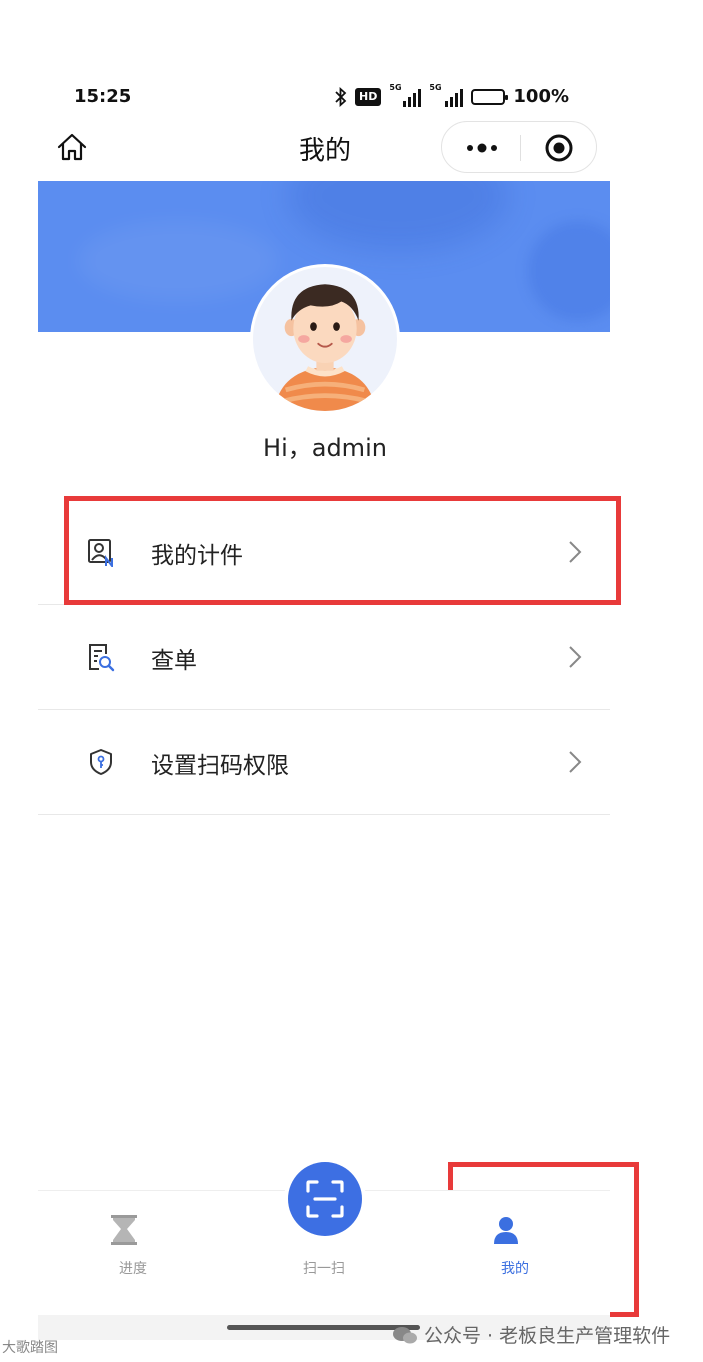 The height and width of the screenshot is (1362, 703). What do you see at coordinates (220, 766) in the screenshot?
I see `menu-item-label: 设置扫码权限` at bounding box center [220, 766].